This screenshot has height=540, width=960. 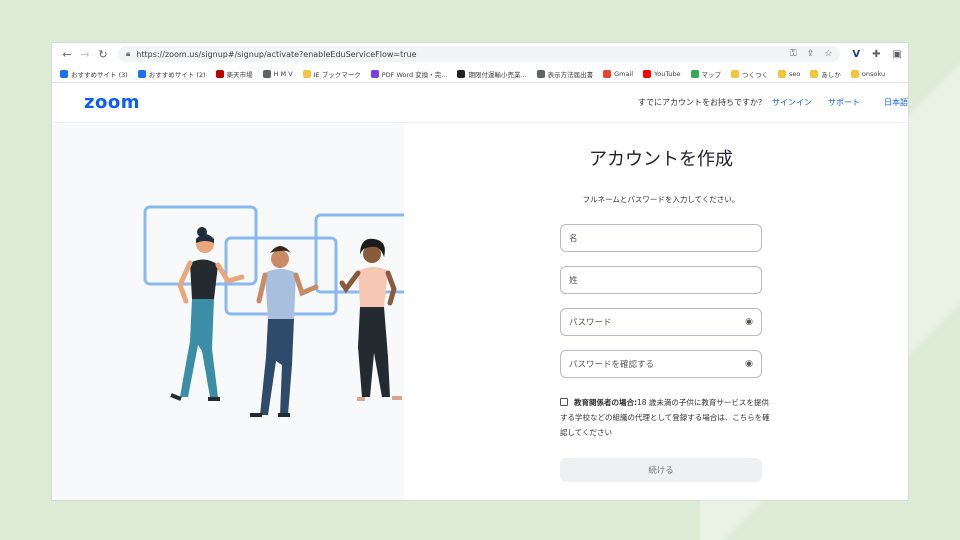 What do you see at coordinates (661, 199) in the screenshot?
I see `form-subtitle: フルネームとパスワードを入力してください。` at bounding box center [661, 199].